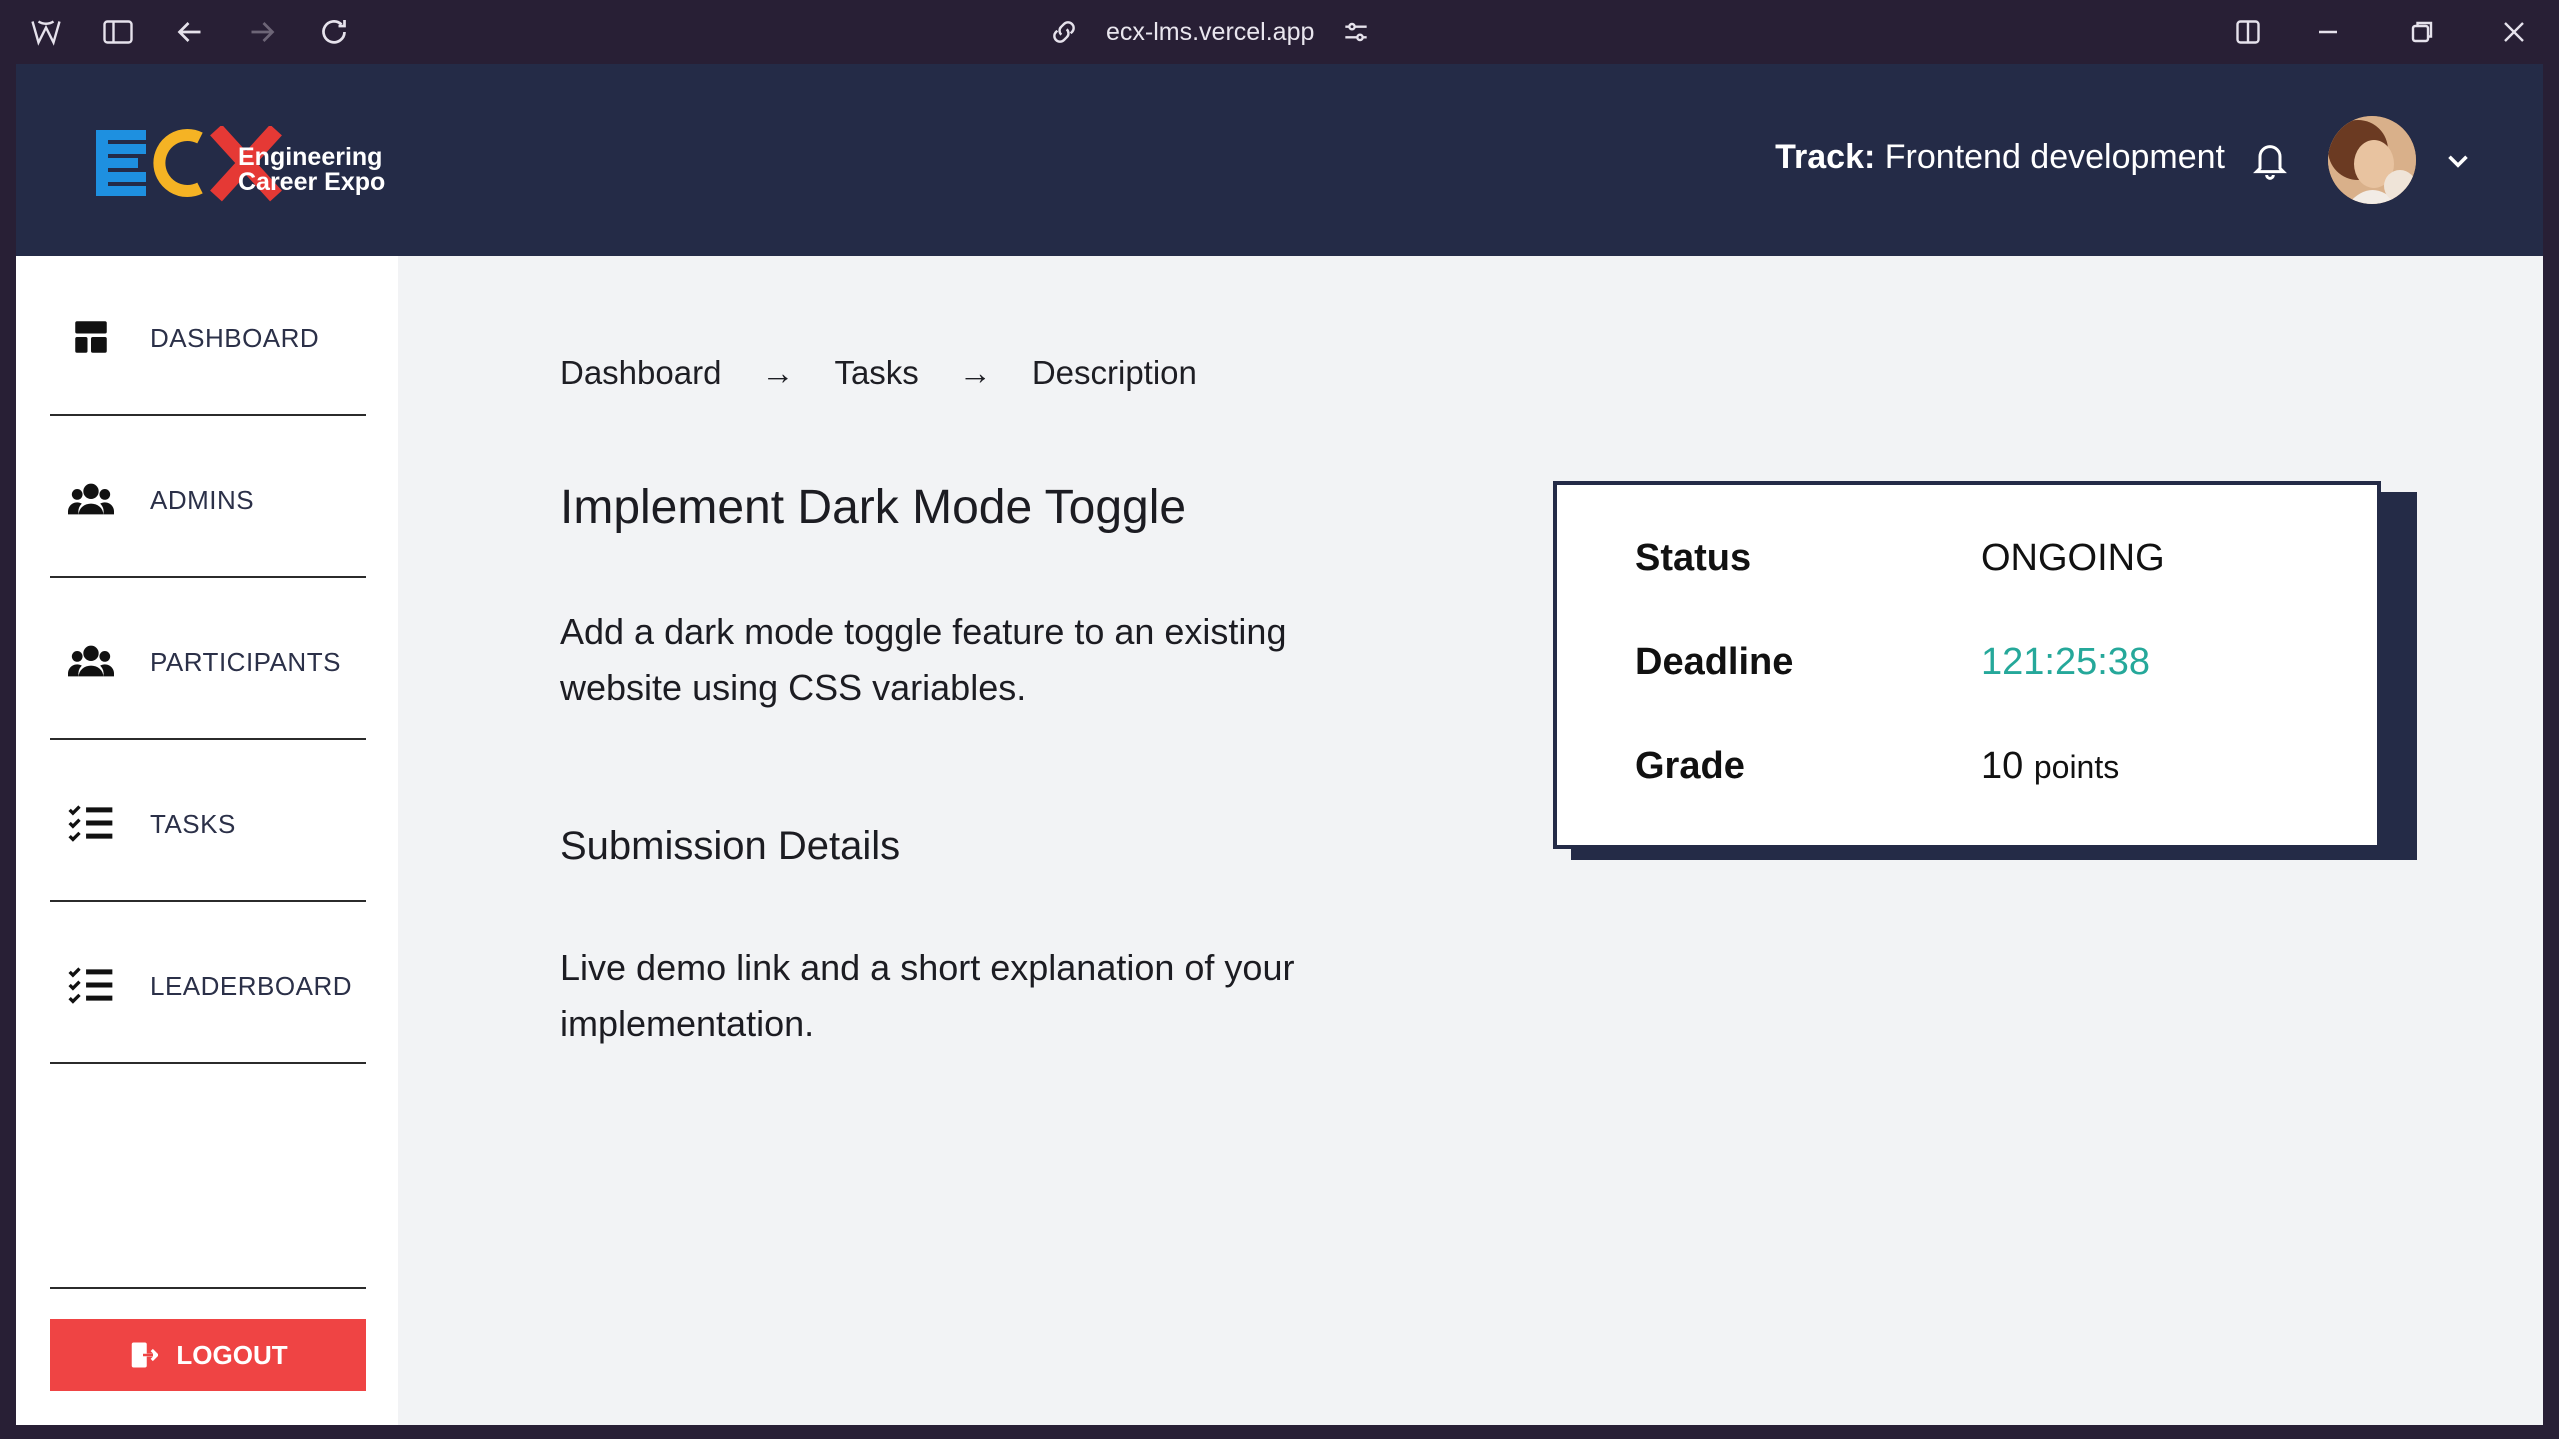  What do you see at coordinates (2328, 32) in the screenshot?
I see `minimize-icon` at bounding box center [2328, 32].